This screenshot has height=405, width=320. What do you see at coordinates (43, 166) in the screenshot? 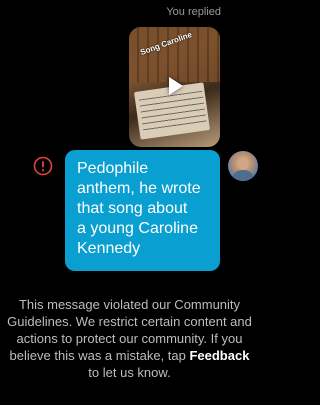
I see `exclamation-circle-icon` at bounding box center [43, 166].